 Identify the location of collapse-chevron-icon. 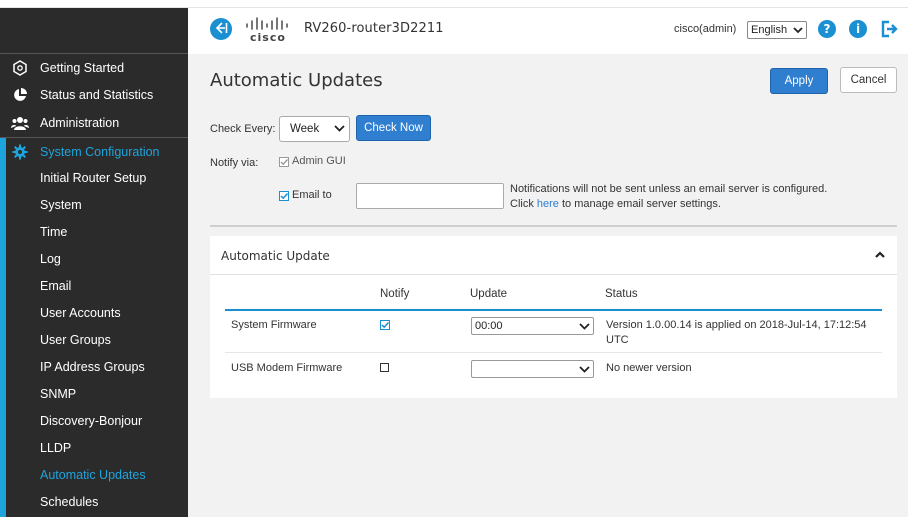
(880, 256).